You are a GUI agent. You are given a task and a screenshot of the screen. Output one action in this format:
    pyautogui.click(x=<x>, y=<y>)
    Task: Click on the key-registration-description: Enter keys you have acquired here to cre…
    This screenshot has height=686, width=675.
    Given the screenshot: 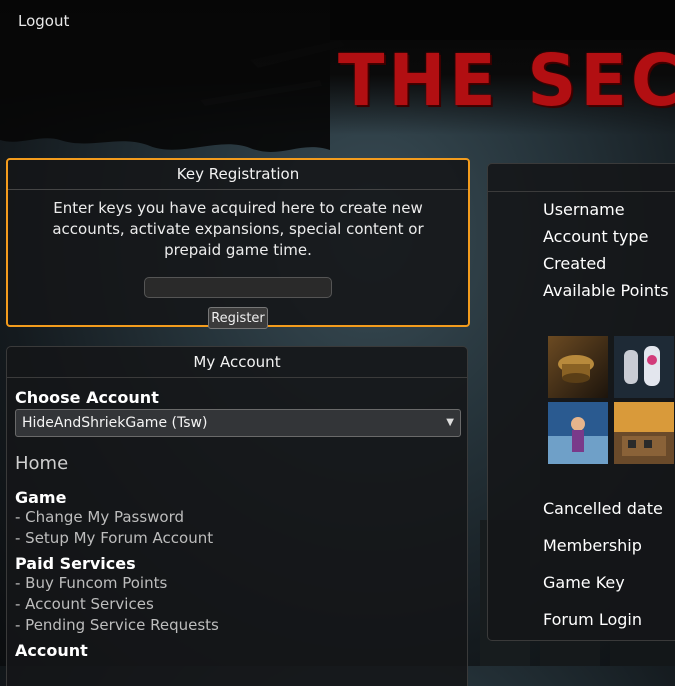 What is the action you would take?
    pyautogui.click(x=238, y=229)
    